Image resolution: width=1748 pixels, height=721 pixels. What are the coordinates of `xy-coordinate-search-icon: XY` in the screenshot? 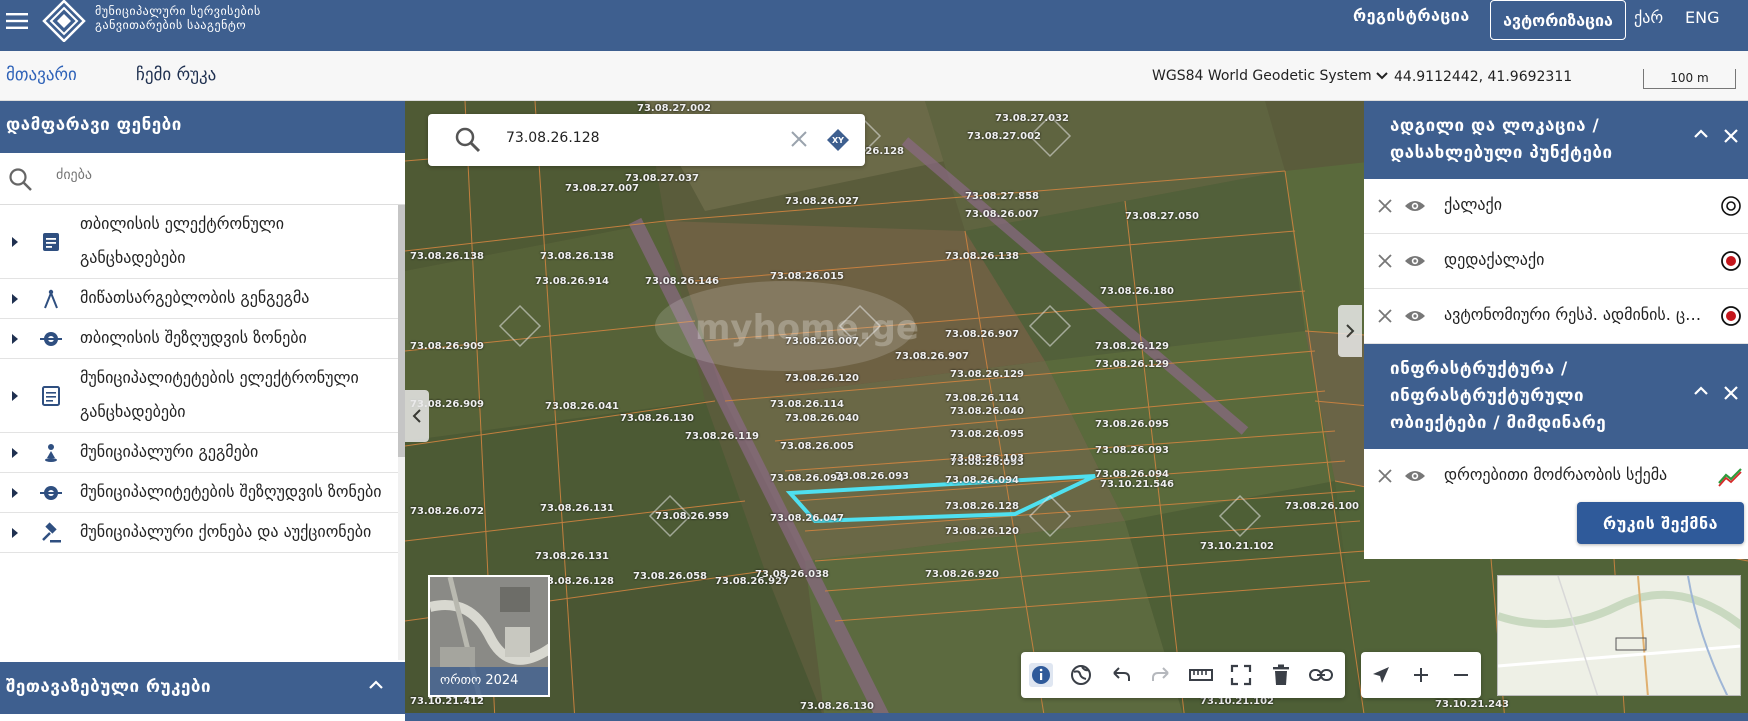 It's located at (838, 140).